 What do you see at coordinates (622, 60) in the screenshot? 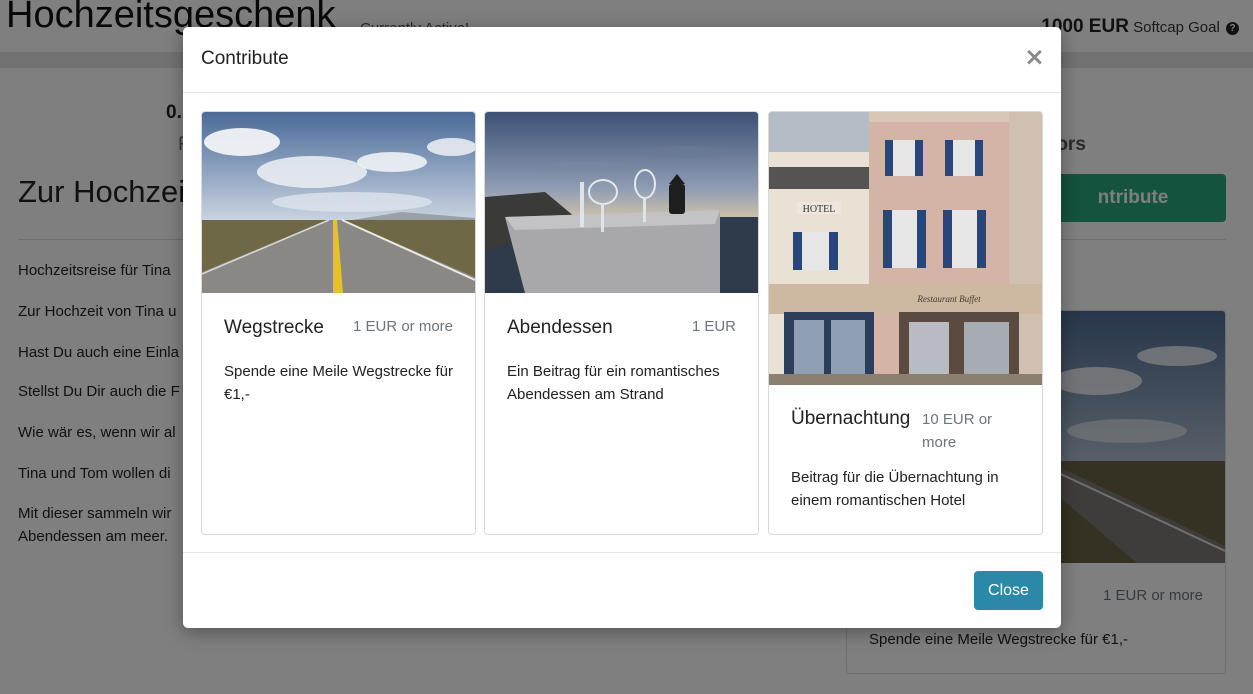
I see `modal-header: Contribute ×` at bounding box center [622, 60].